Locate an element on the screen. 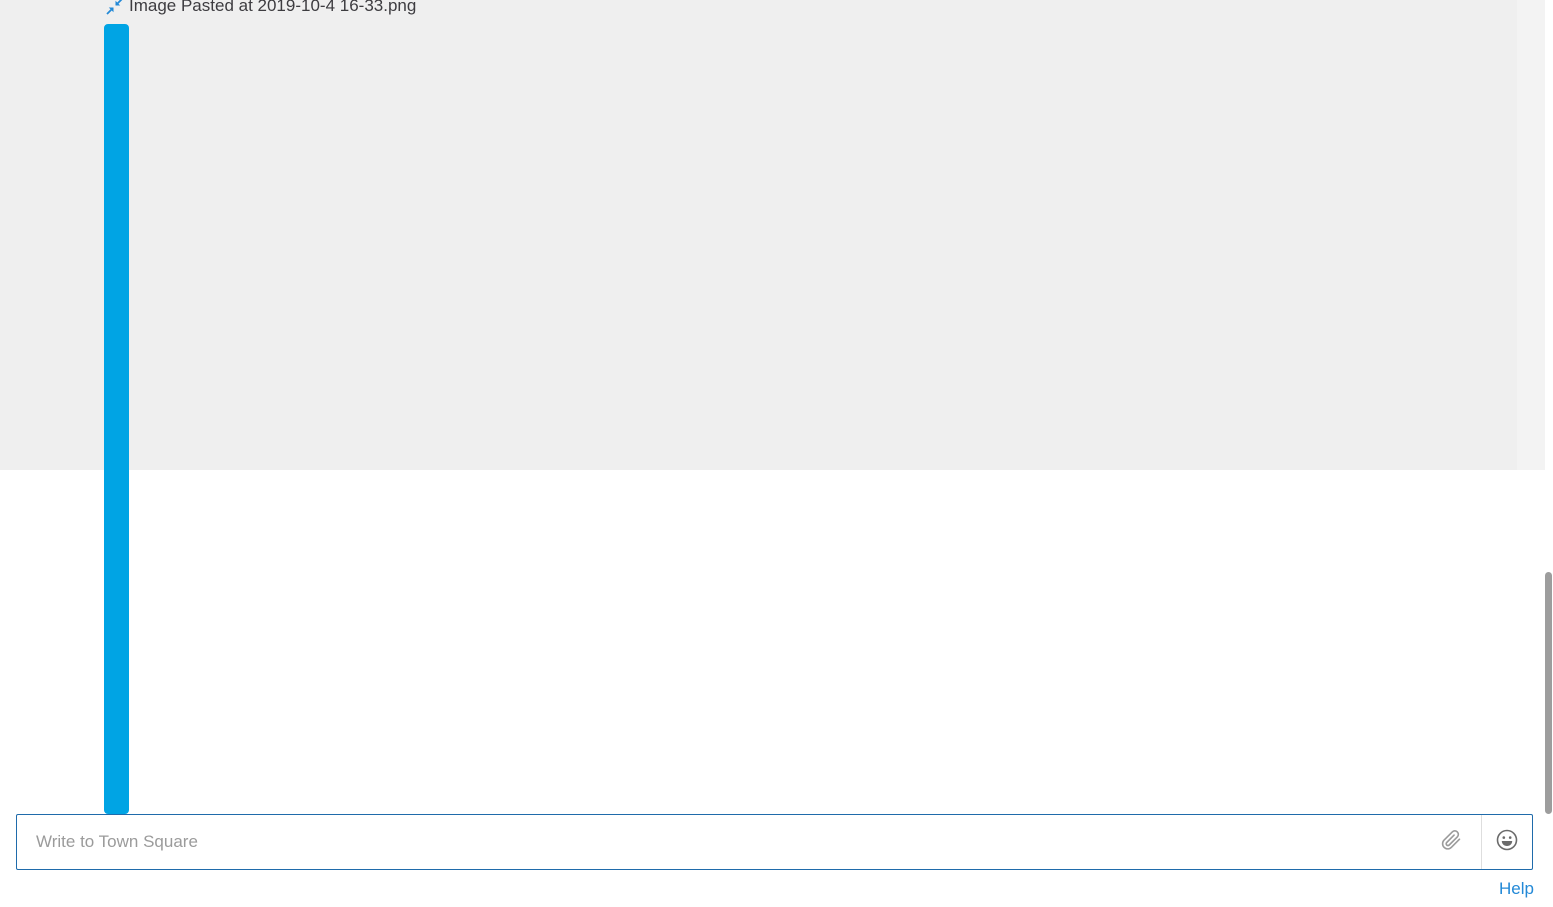 The height and width of the screenshot is (907, 1553). attachment-toggle: Image Pasted at 2019-10-4 16-33.png is located at coordinates (261, 8).